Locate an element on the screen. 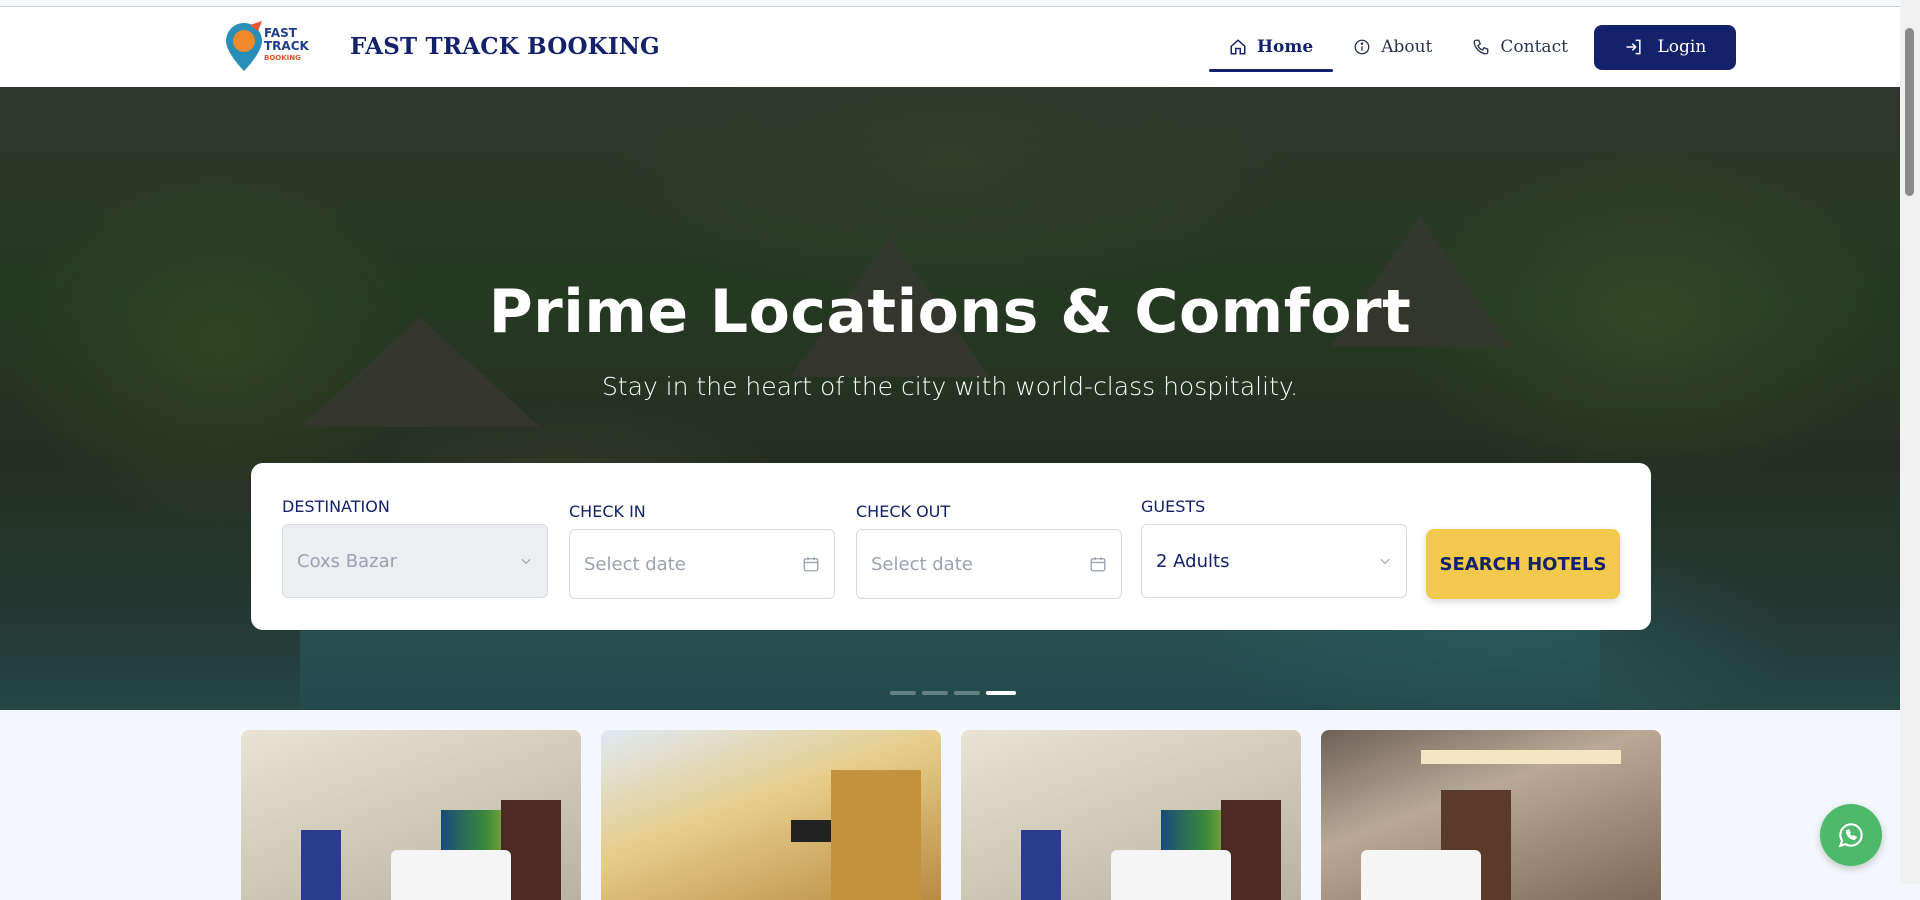 This screenshot has height=900, width=1920. checkin-label: CHECK IN is located at coordinates (607, 511).